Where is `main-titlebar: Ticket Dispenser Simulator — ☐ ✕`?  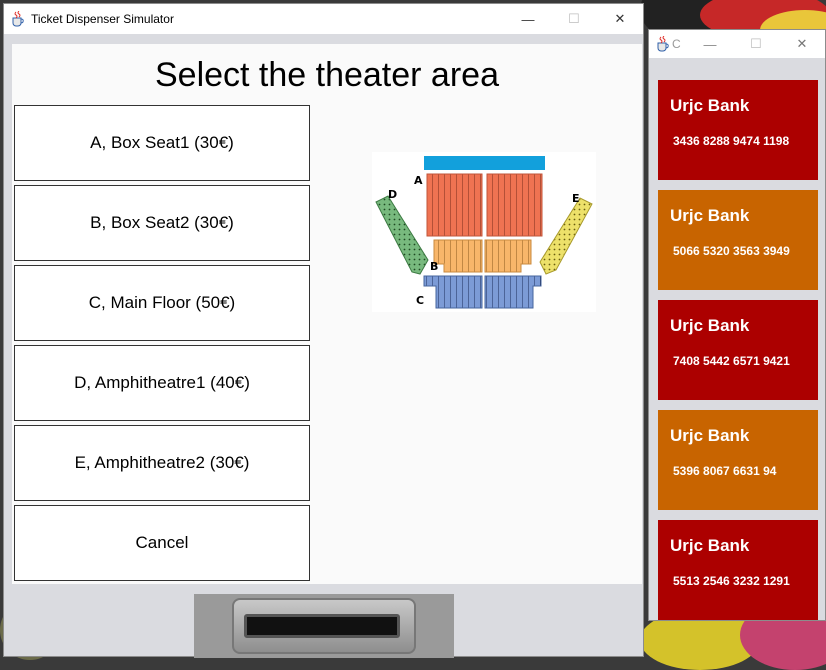
main-titlebar: Ticket Dispenser Simulator — ☐ ✕ is located at coordinates (323, 19).